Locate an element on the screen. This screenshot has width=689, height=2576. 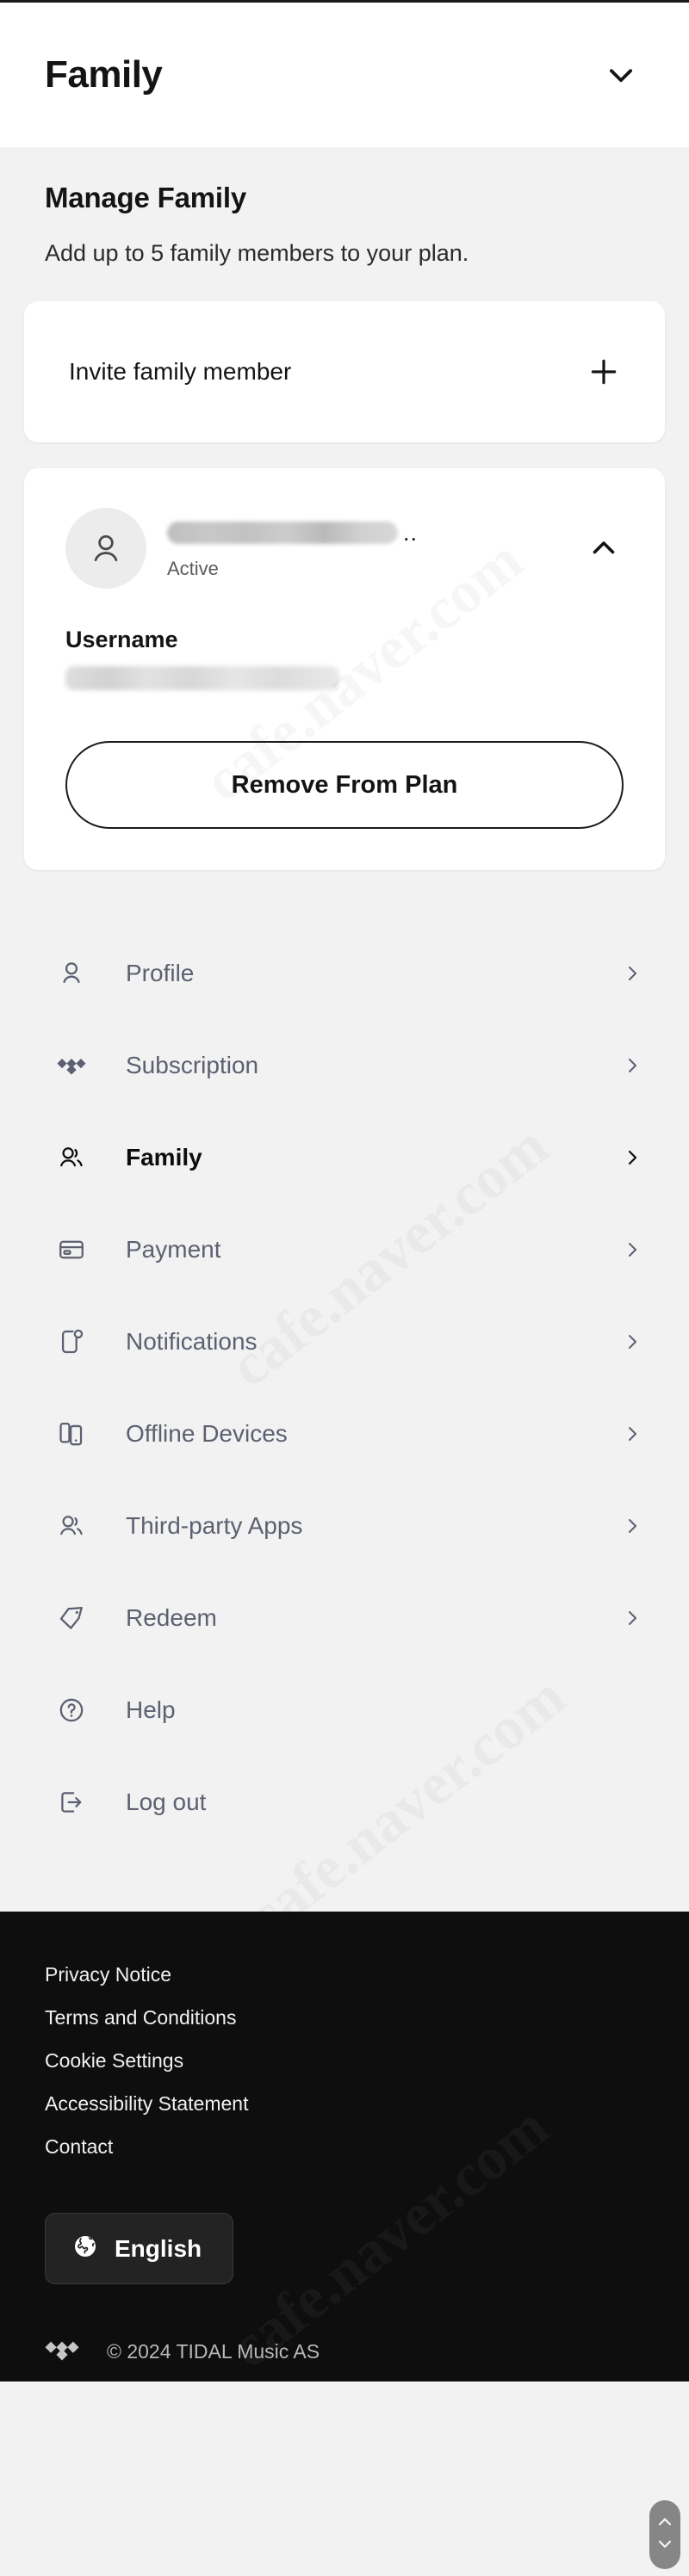
sidebar-item-family: Family is located at coordinates (348, 1157).